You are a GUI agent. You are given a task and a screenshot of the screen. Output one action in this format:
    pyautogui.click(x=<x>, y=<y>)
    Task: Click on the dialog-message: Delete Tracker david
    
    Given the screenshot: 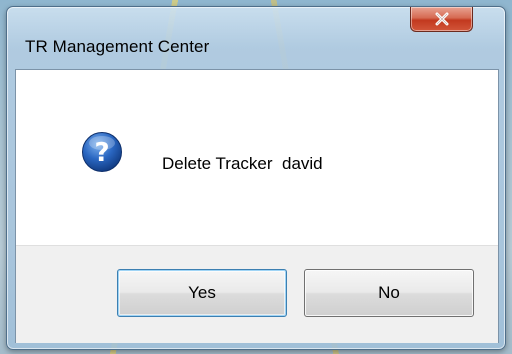 What is the action you would take?
    pyautogui.click(x=242, y=163)
    